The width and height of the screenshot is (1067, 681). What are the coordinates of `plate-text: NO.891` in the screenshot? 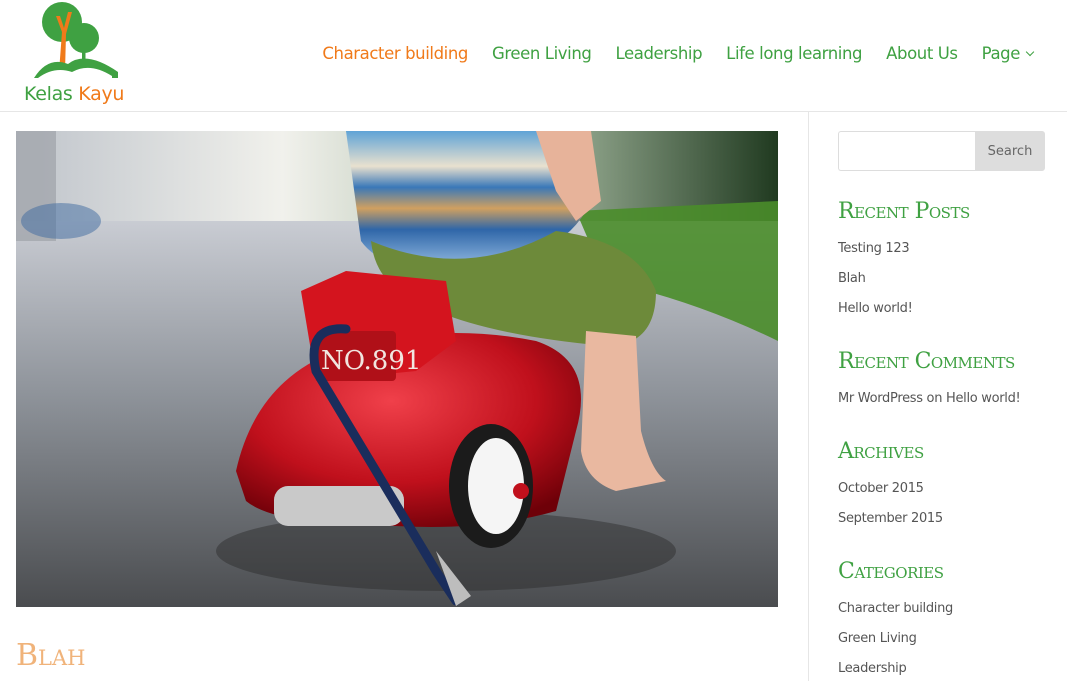 It's located at (371, 361).